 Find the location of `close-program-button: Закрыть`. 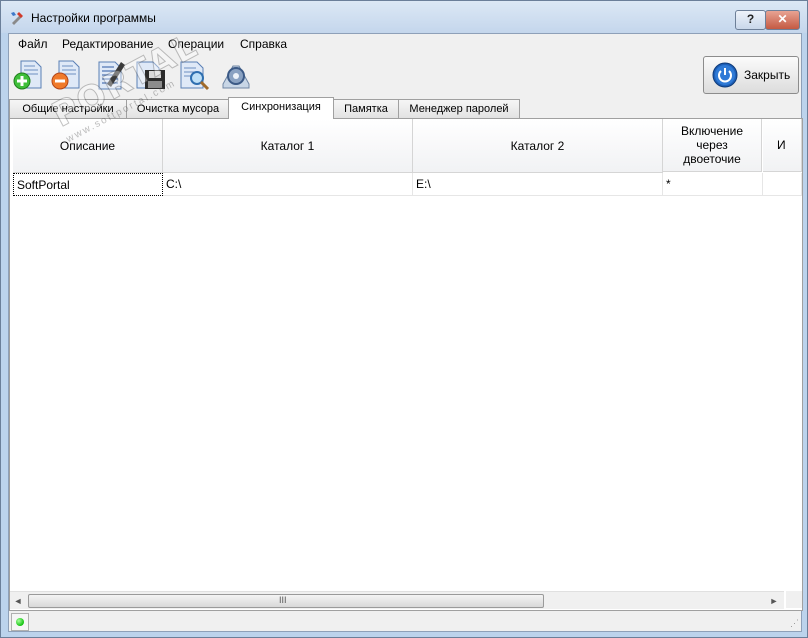

close-program-button: Закрыть is located at coordinates (751, 75).